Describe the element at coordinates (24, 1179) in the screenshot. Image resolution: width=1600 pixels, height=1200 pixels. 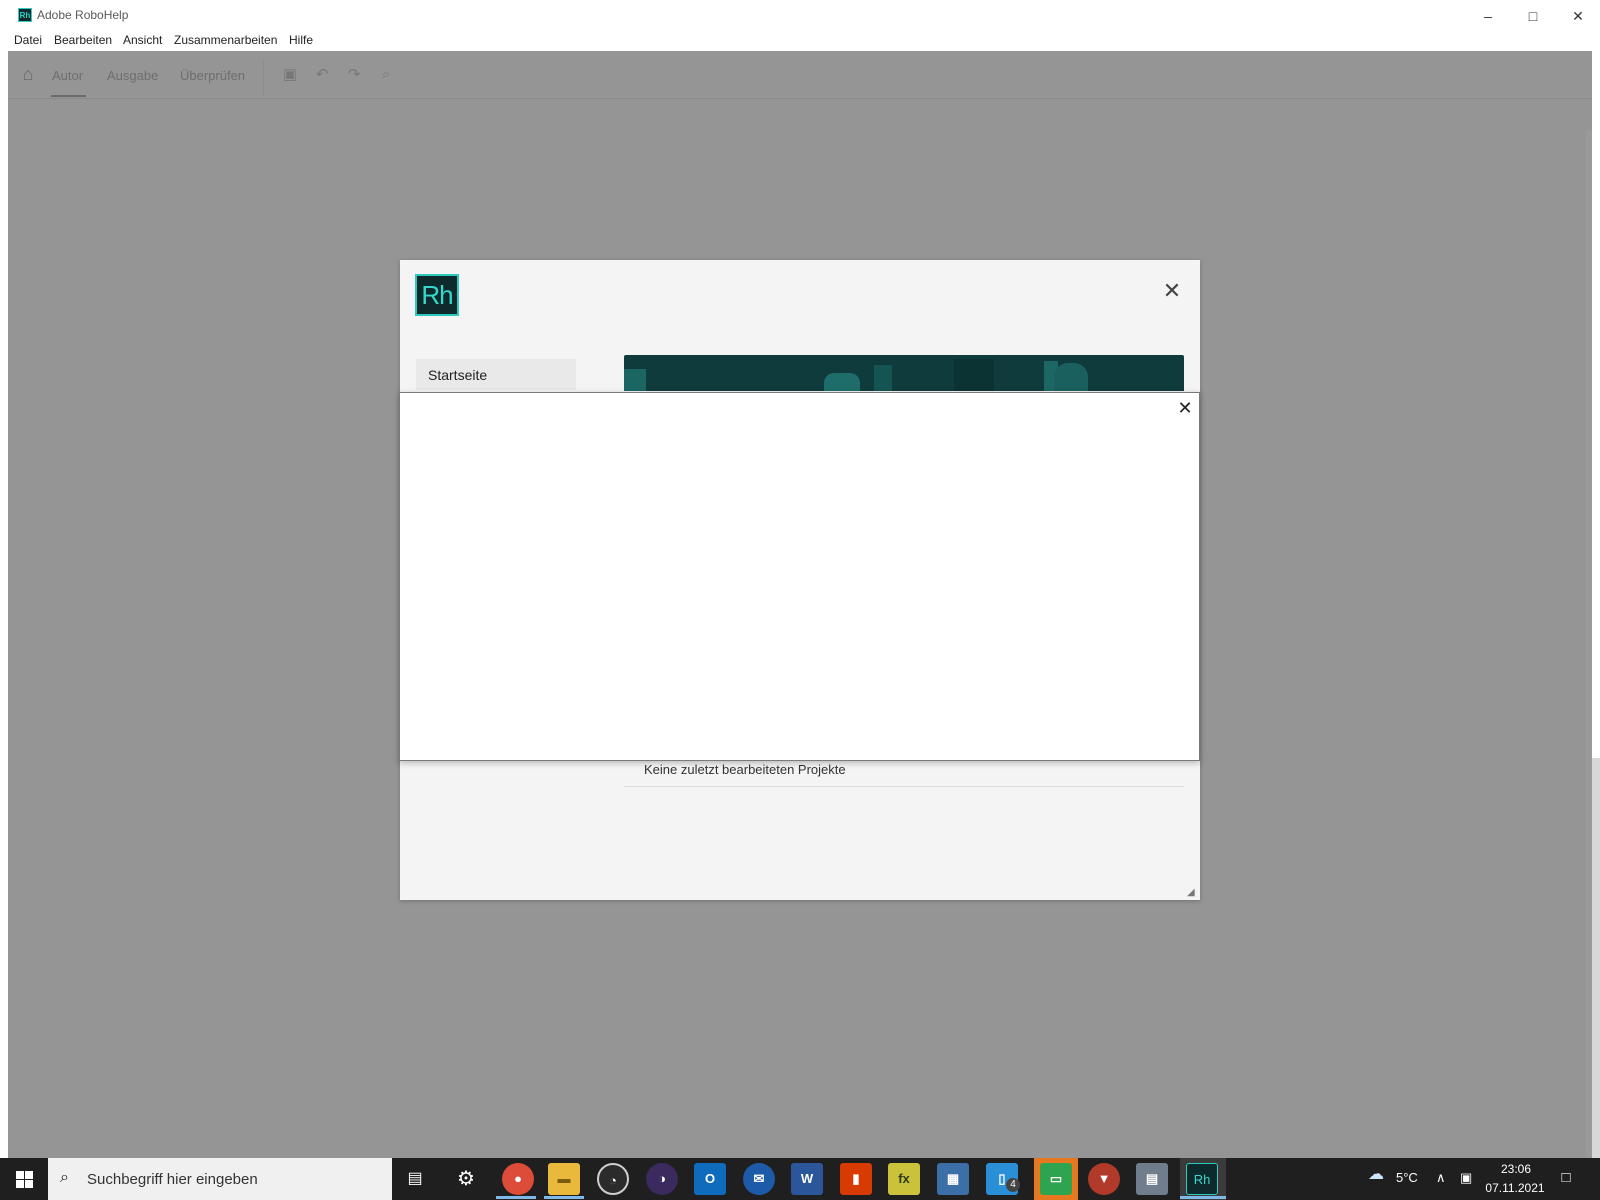
I see `windows-logo-icon` at that location.